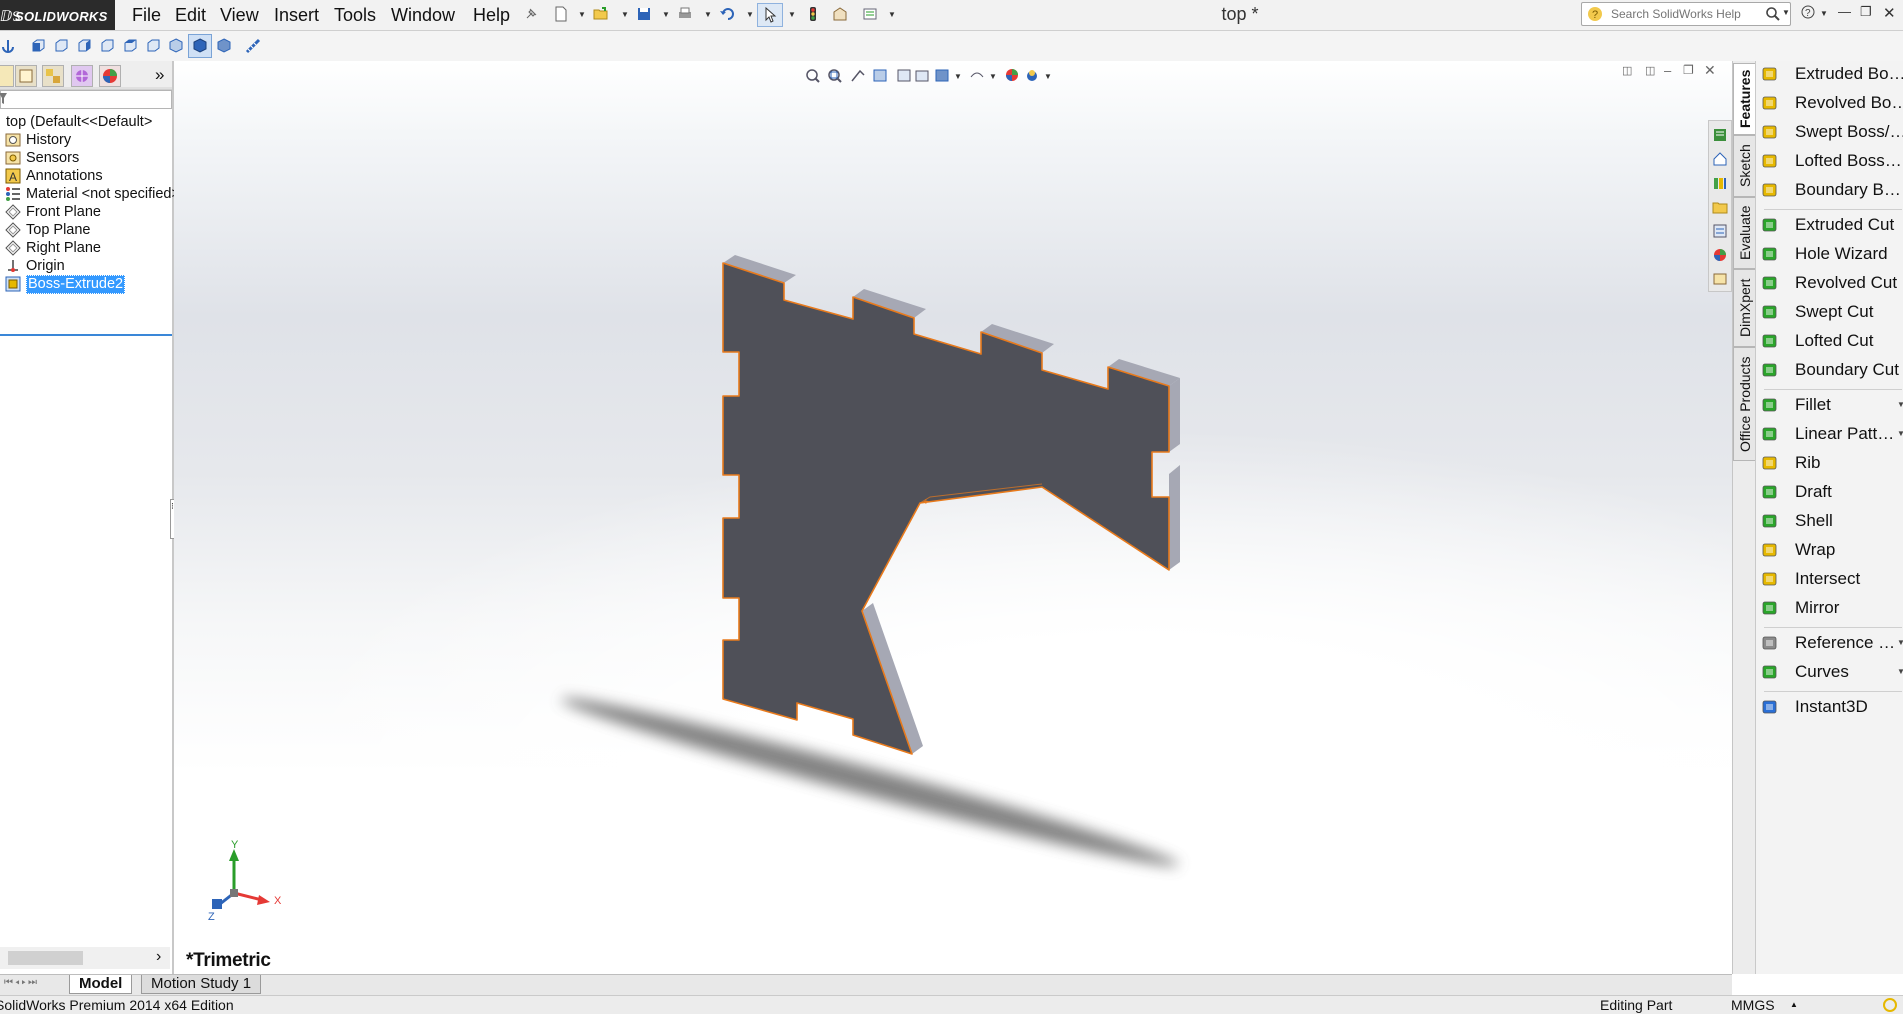 The image size is (1903, 1014). What do you see at coordinates (1720, 255) in the screenshot?
I see `appearances-icon` at bounding box center [1720, 255].